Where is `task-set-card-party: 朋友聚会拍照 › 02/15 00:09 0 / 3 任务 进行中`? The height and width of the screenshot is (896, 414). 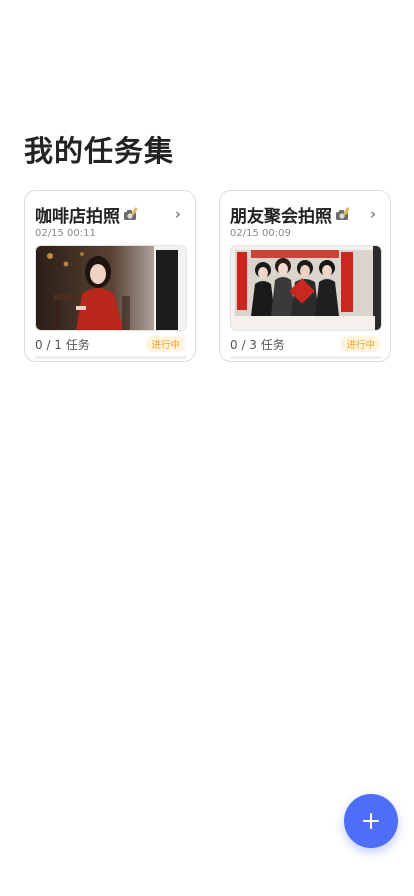 task-set-card-party: 朋友聚会拍照 › 02/15 00:09 0 / 3 任务 进行中 is located at coordinates (305, 276).